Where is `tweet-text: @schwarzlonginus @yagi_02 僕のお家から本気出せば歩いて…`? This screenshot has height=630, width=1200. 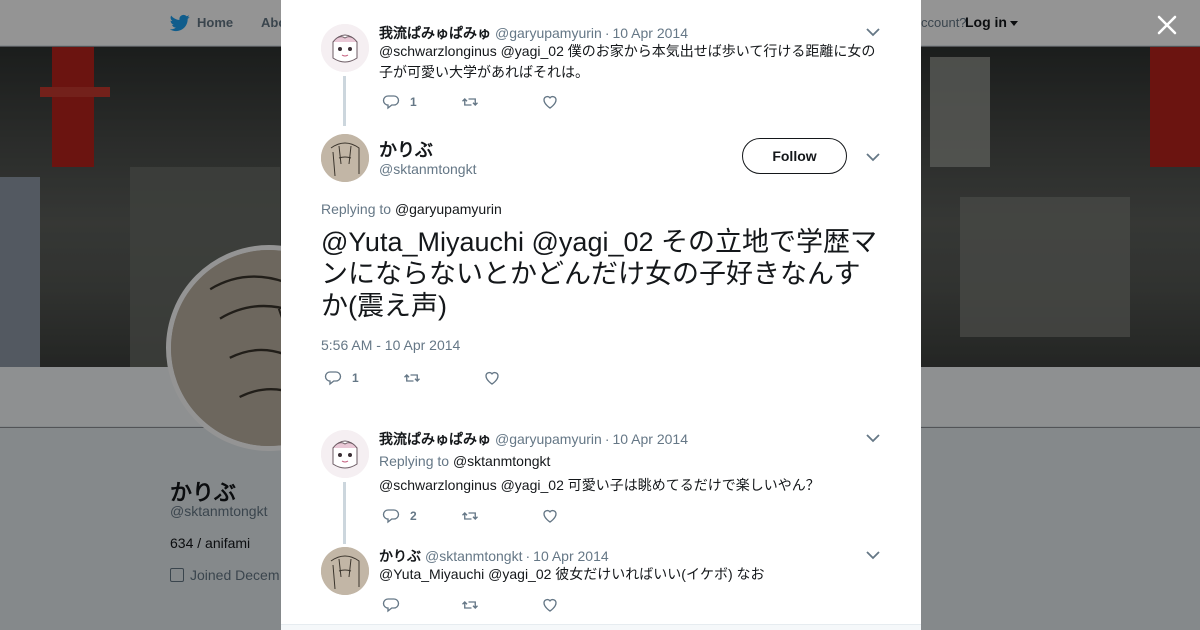
tweet-text: @schwarzlonginus @yagi_02 僕のお家から本気出せば歩いて… is located at coordinates (627, 61).